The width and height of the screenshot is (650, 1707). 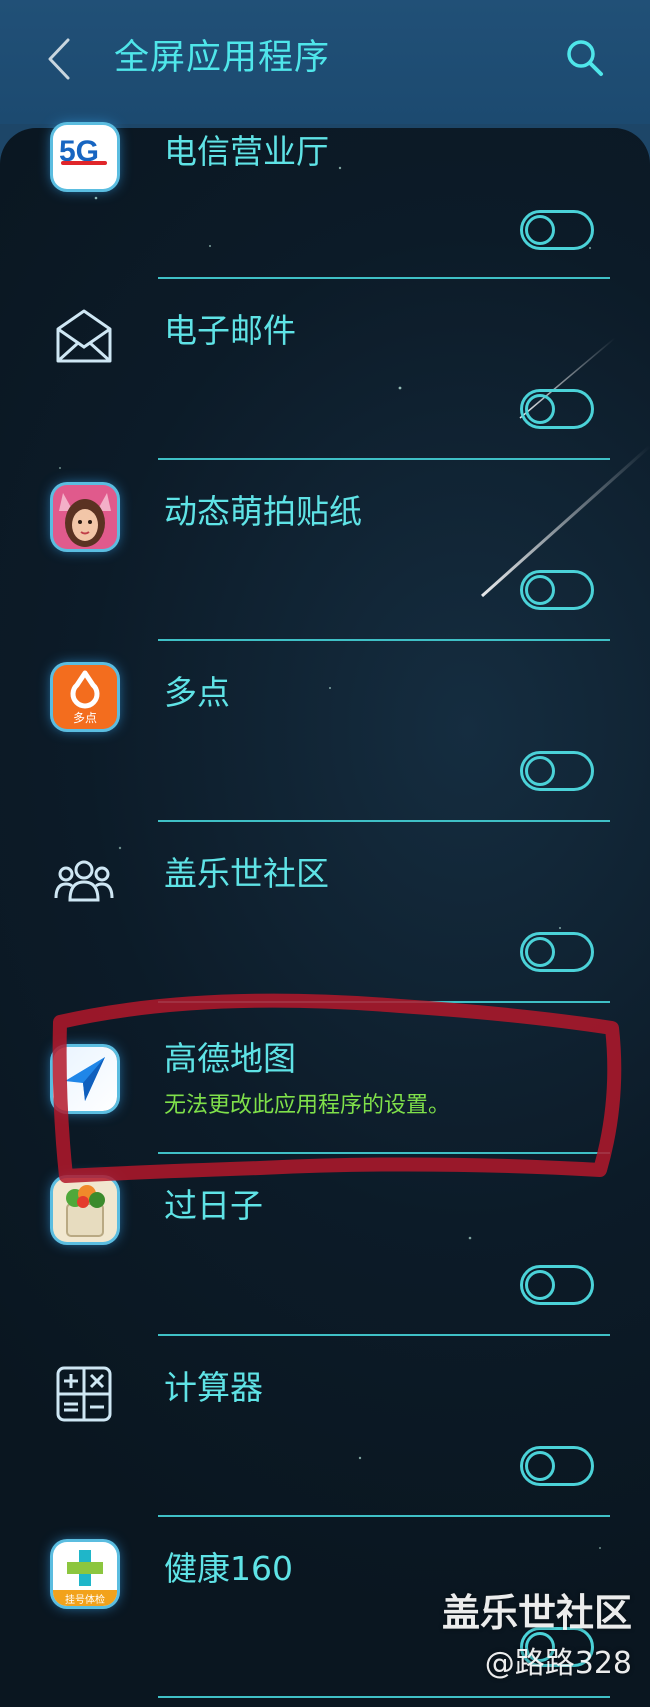 I want to click on duodian-icon: 多点, so click(x=85, y=697).